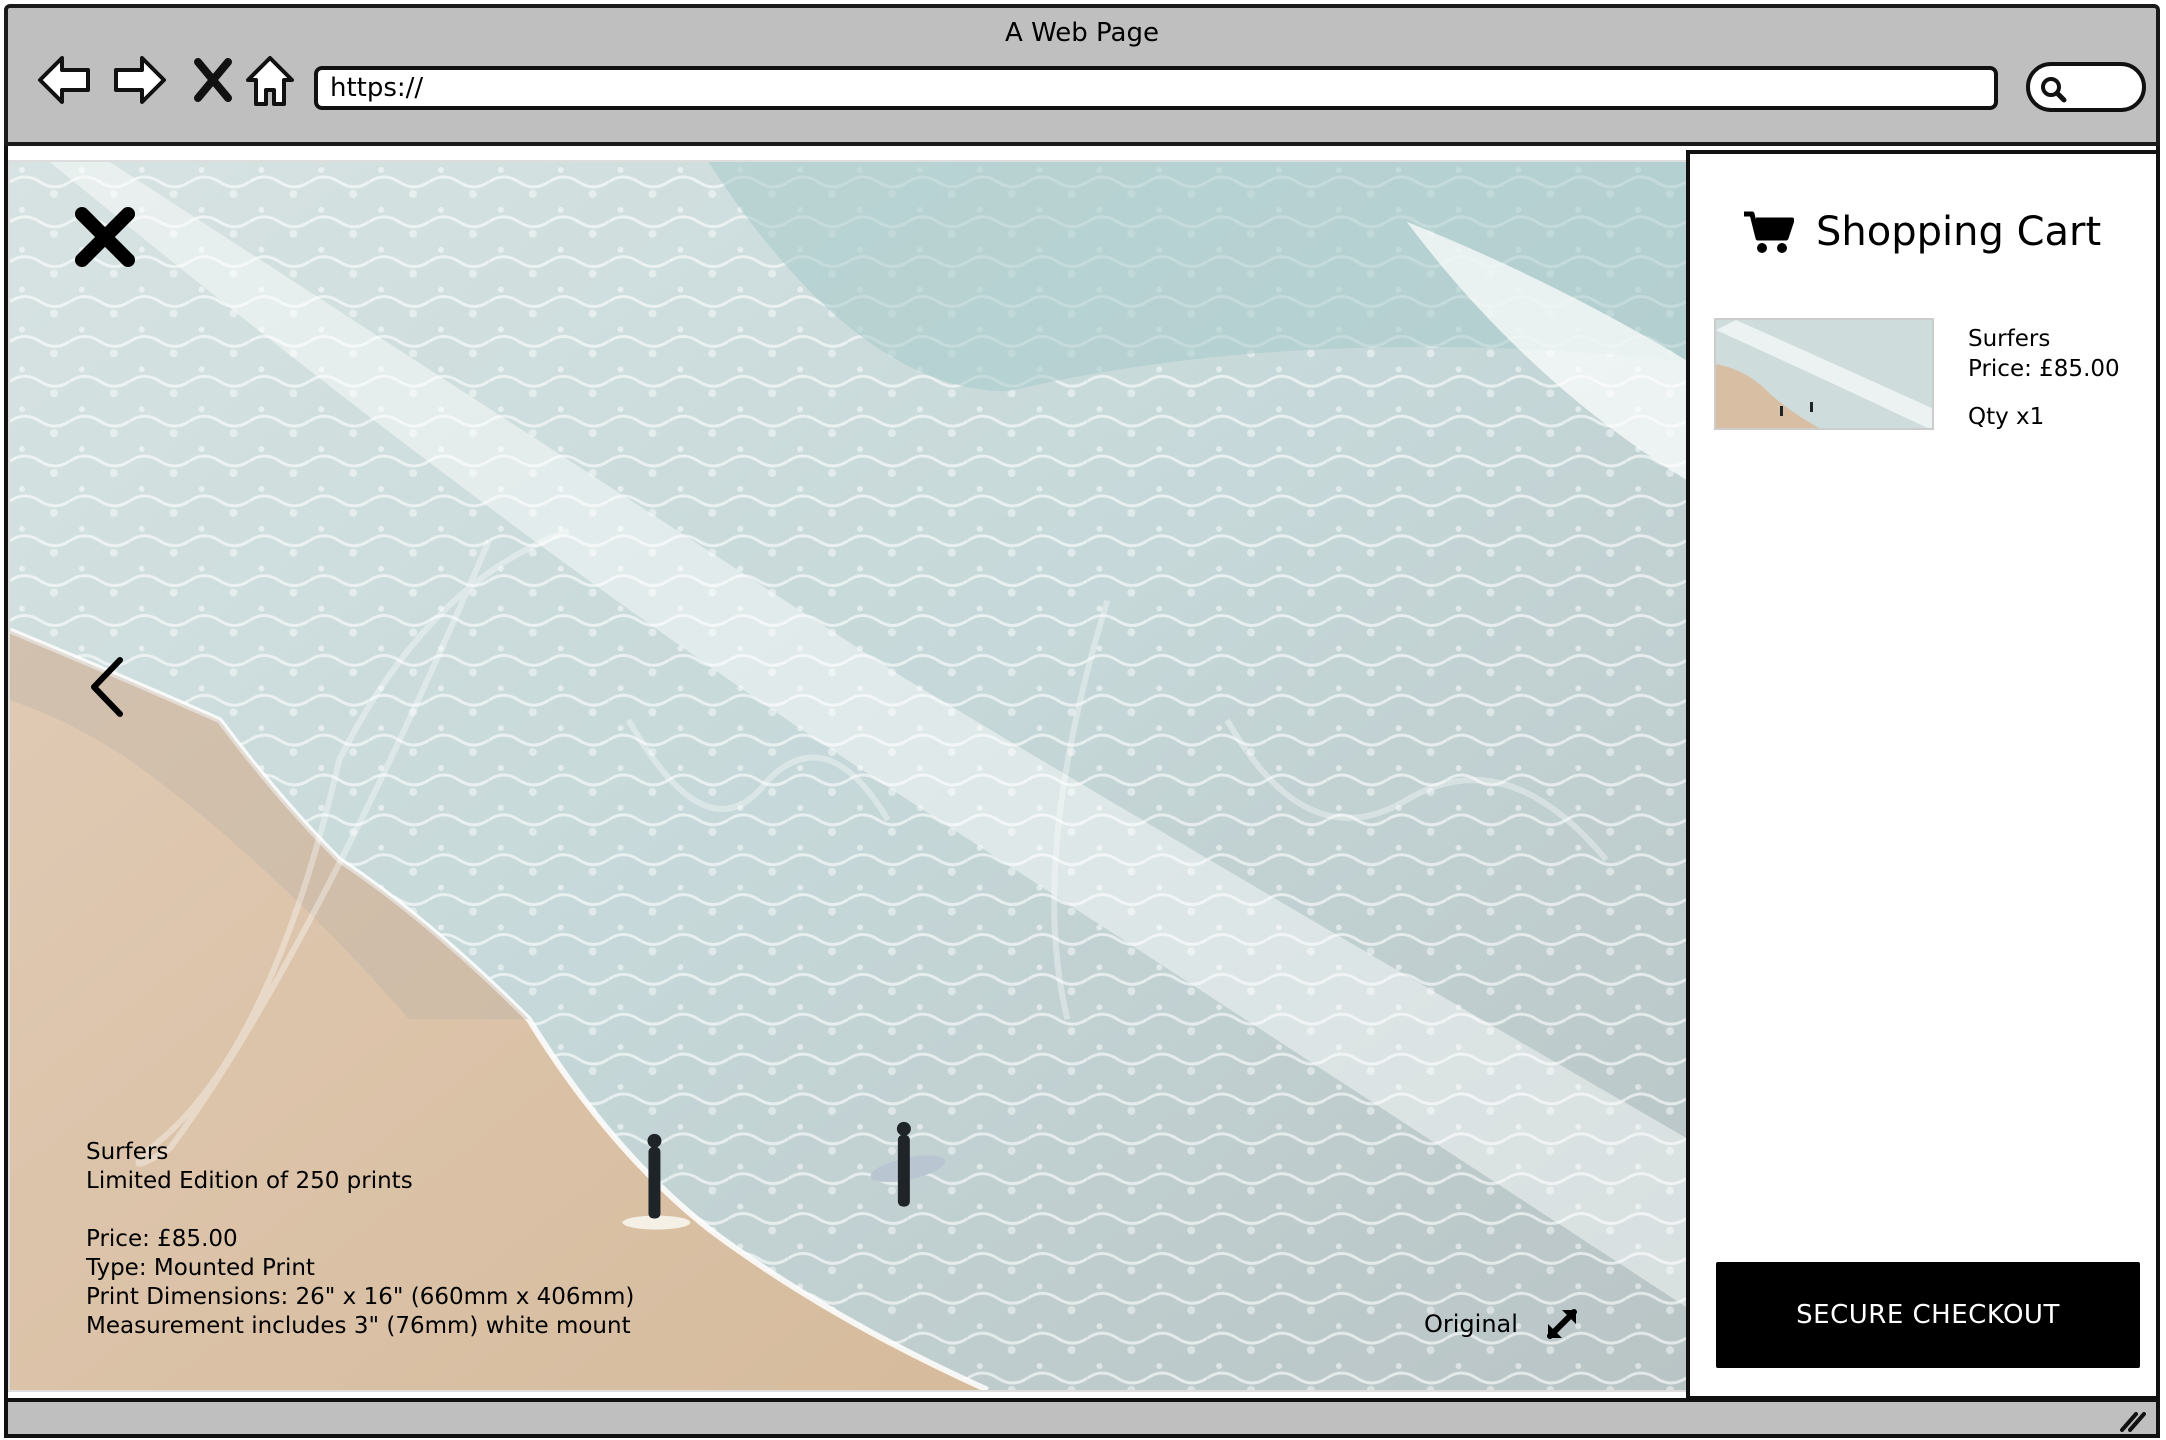 This screenshot has height=1440, width=2166. Describe the element at coordinates (2044, 369) in the screenshot. I see `cart-item-price: Price: £85.00` at that location.